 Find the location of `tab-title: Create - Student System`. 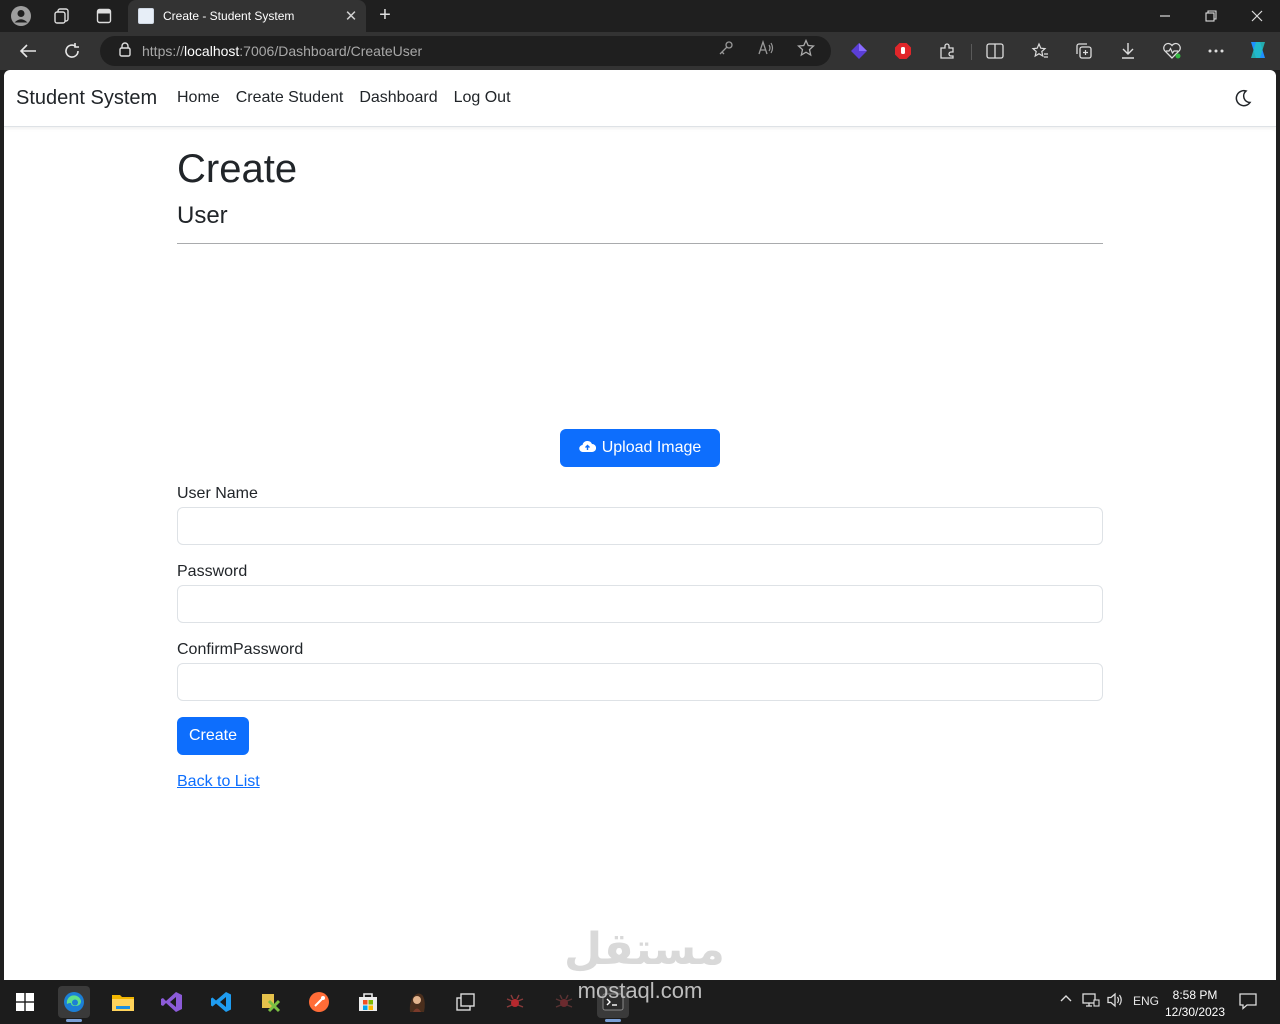

tab-title: Create - Student System is located at coordinates (229, 16).